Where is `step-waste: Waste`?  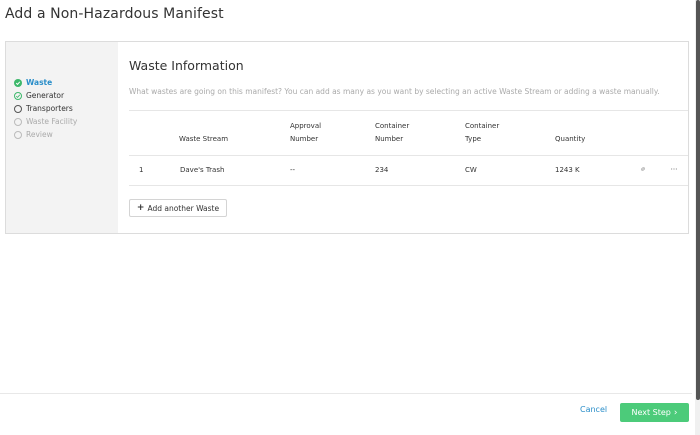 step-waste: Waste is located at coordinates (33, 82).